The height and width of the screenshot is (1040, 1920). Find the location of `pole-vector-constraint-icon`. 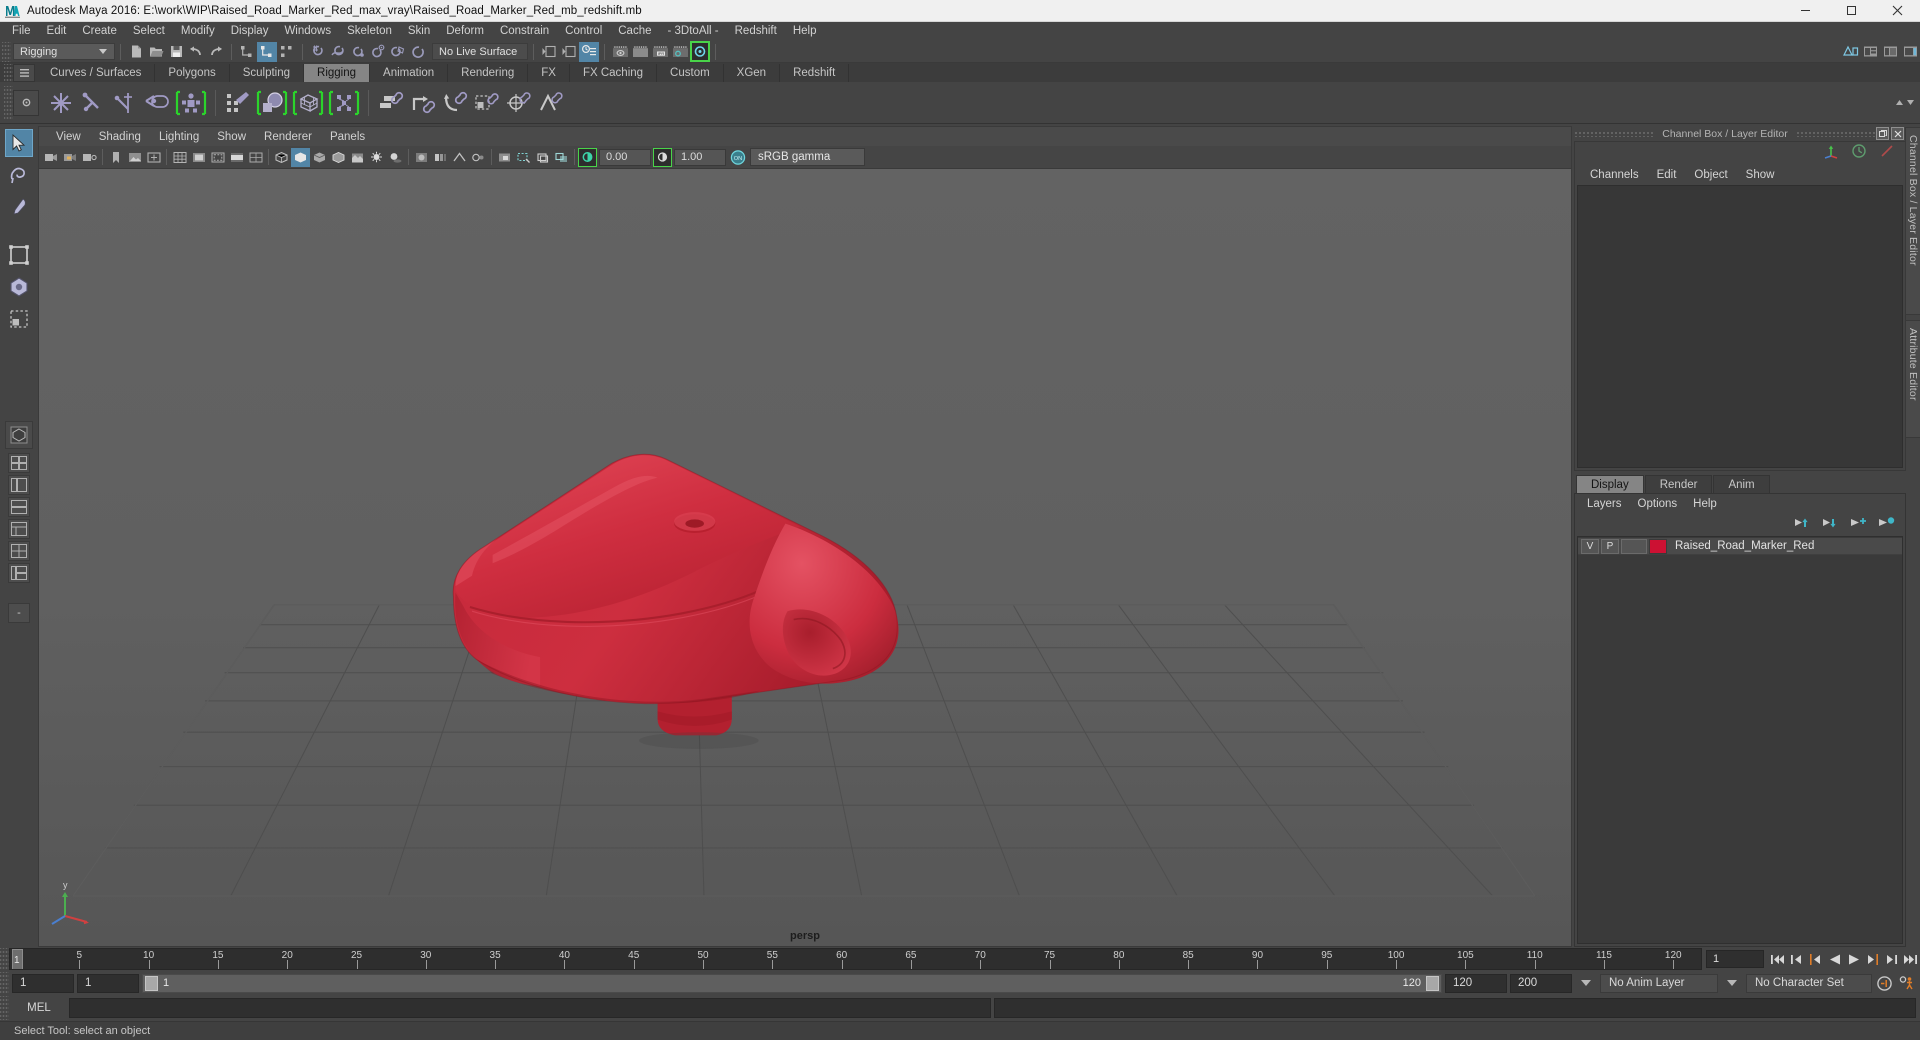

pole-vector-constraint-icon is located at coordinates (551, 103).